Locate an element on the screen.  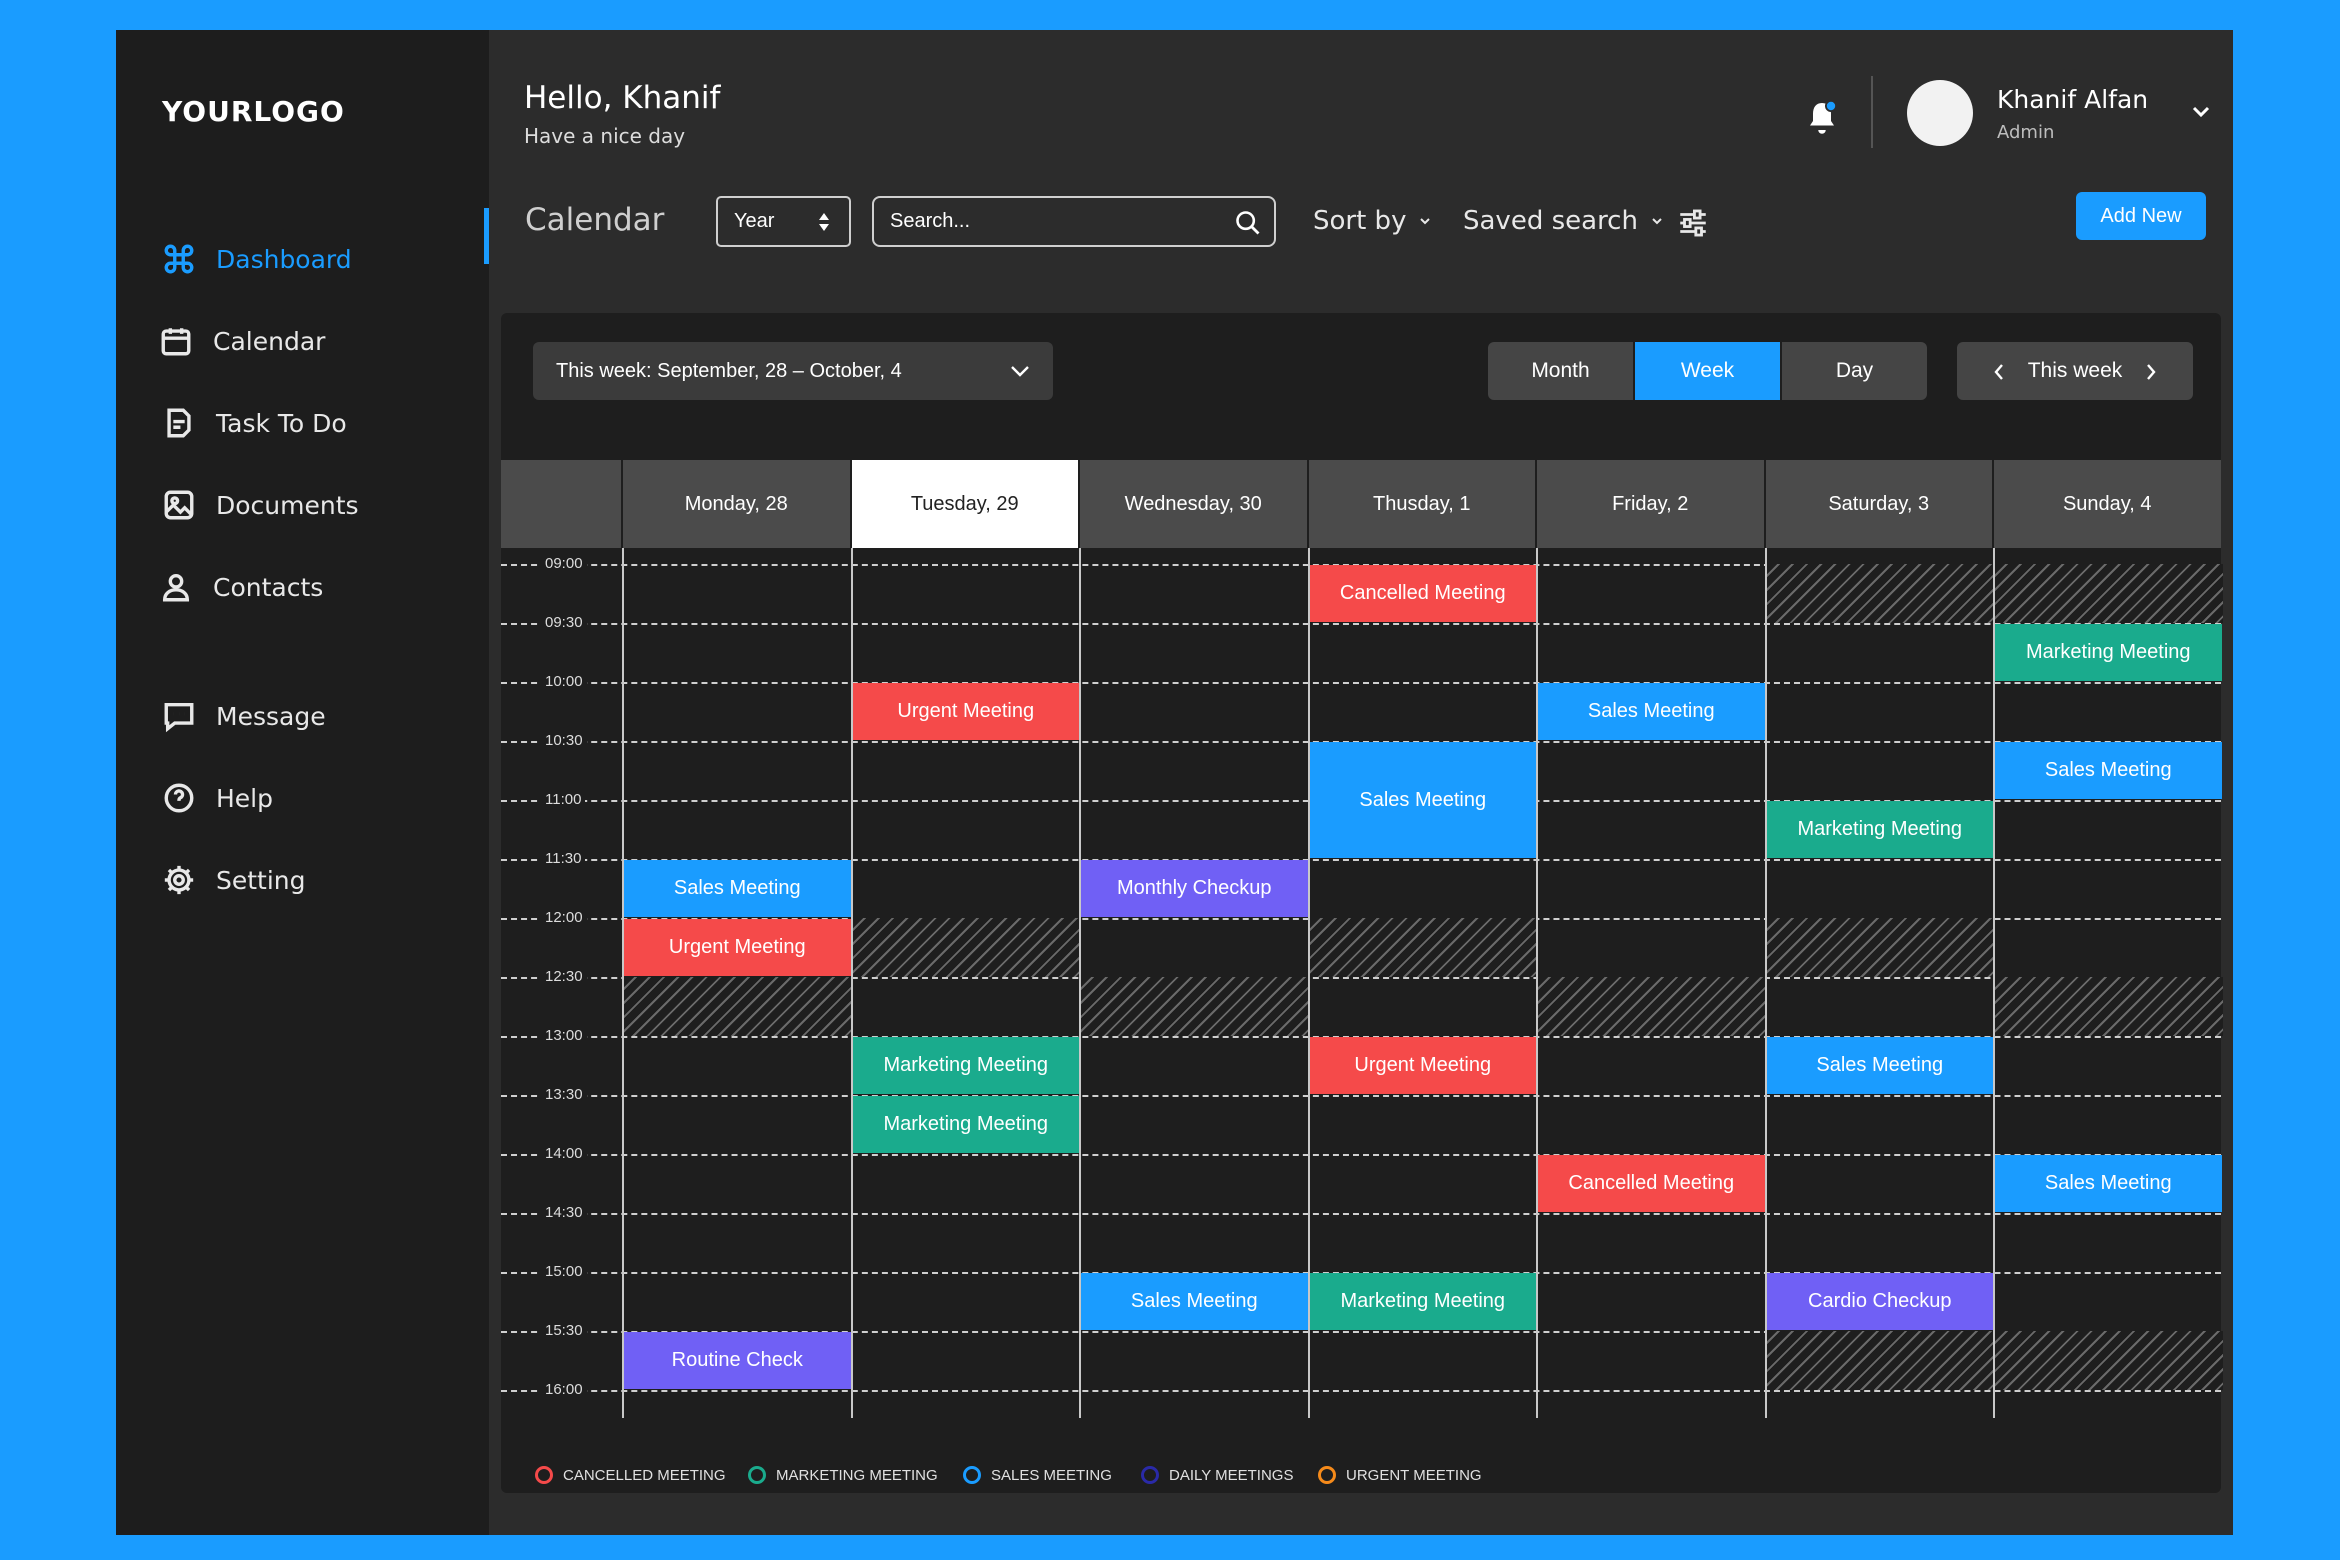
time-label: 15:30 is located at coordinates (564, 1330).